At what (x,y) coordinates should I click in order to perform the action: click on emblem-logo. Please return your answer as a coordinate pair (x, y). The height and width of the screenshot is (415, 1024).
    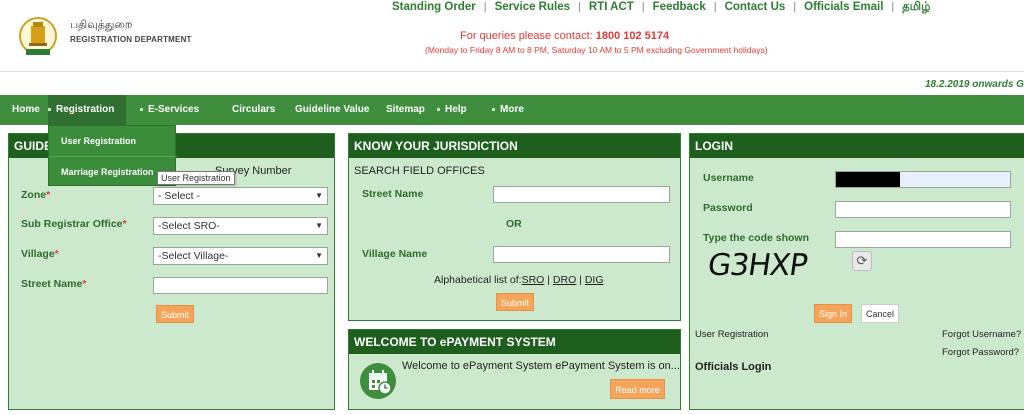
    Looking at the image, I should click on (38, 38).